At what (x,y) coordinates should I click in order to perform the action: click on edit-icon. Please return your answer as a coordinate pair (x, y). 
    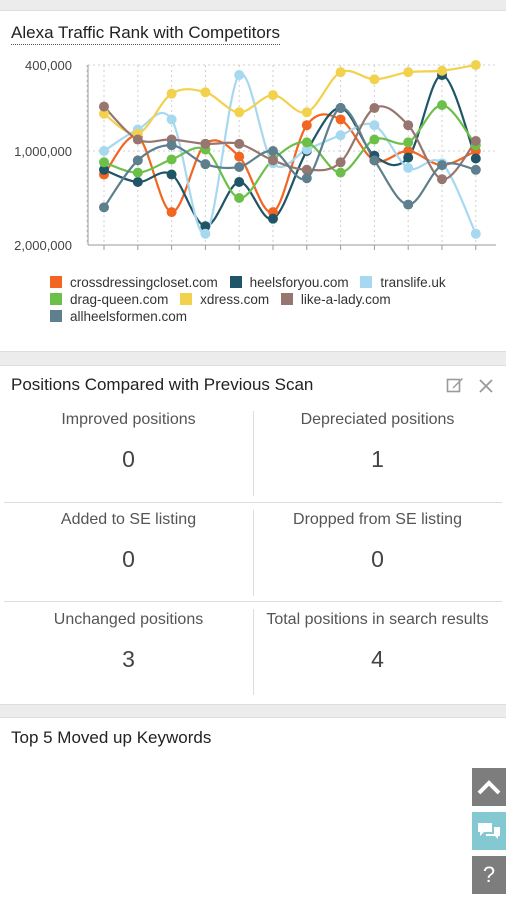
    Looking at the image, I should click on (455, 387).